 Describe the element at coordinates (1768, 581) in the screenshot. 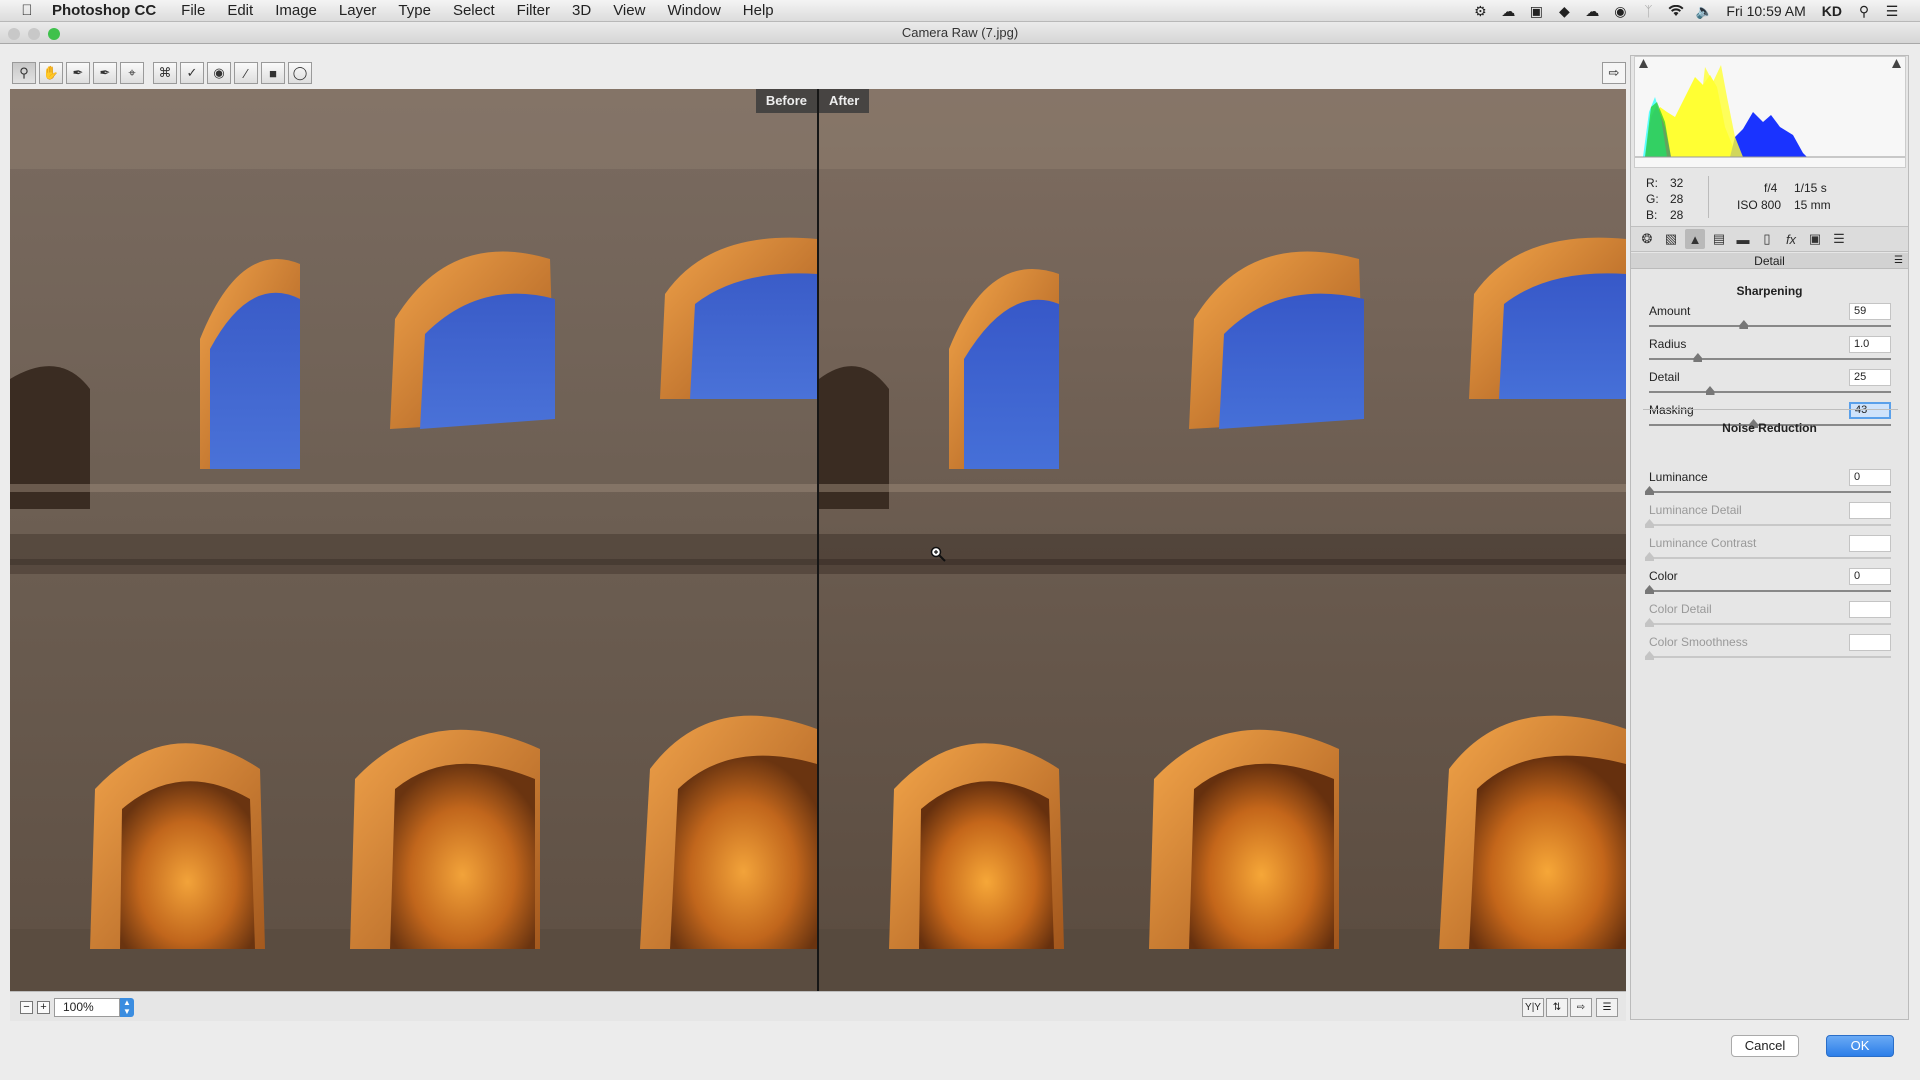

I see `color-slider: Color 0` at that location.